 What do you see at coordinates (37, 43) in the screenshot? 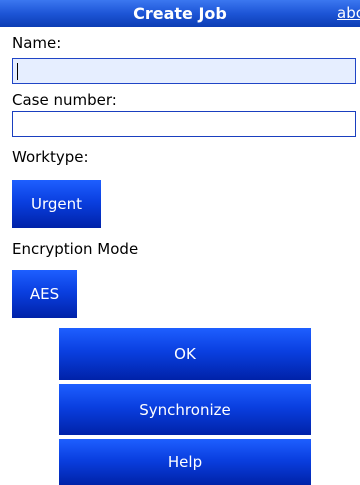
I see `name-label: Name:` at bounding box center [37, 43].